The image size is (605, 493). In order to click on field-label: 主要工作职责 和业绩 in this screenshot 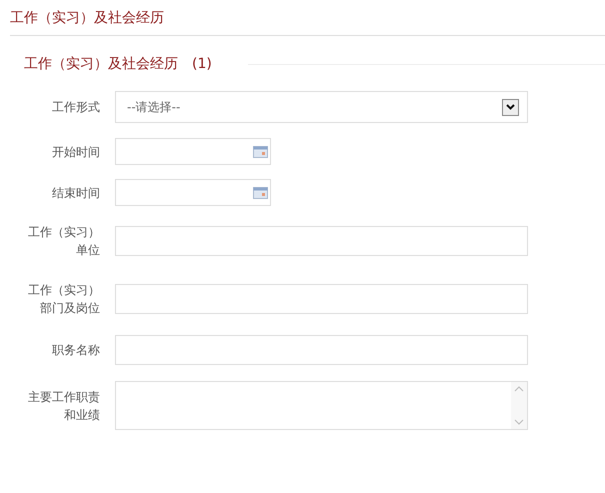, I will do `click(63, 406)`.